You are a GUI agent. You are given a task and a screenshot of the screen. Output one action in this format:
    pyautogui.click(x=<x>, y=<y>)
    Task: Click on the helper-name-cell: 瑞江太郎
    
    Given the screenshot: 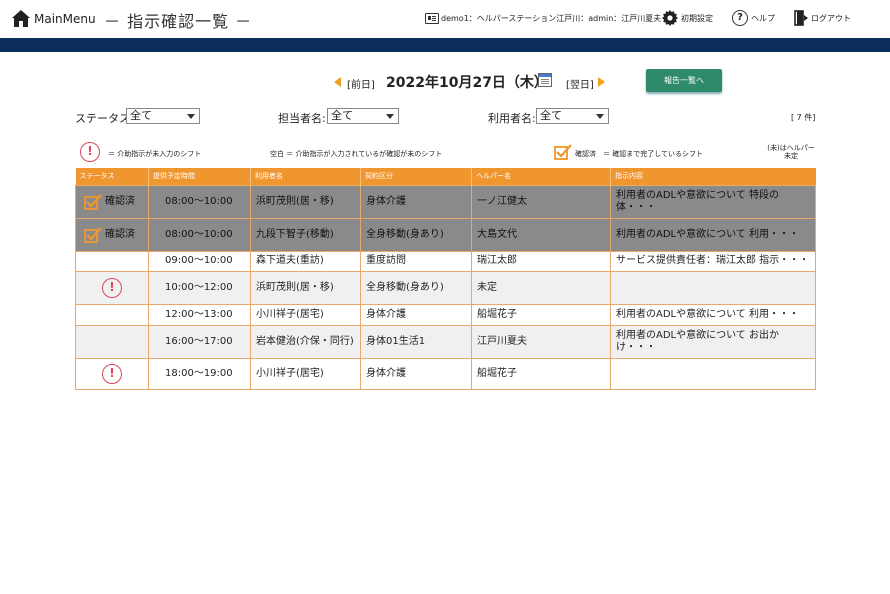 What is the action you would take?
    pyautogui.click(x=541, y=261)
    